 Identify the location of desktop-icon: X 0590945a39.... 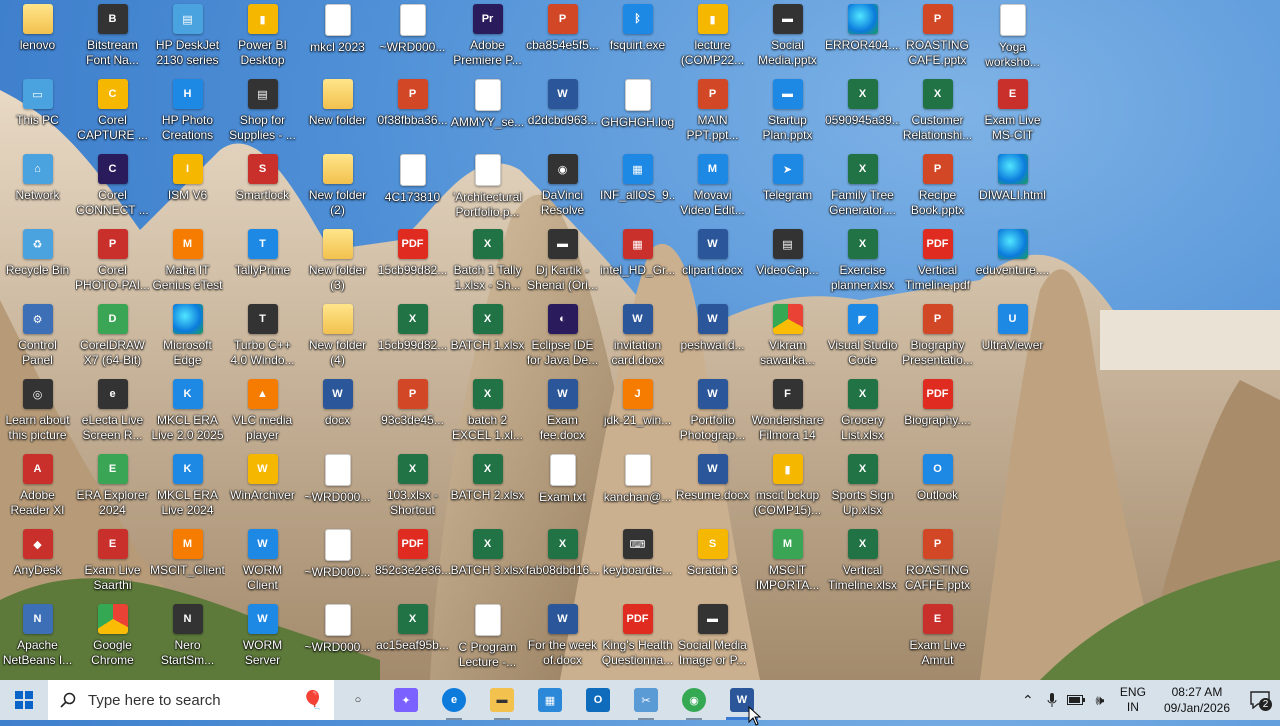
(862, 112).